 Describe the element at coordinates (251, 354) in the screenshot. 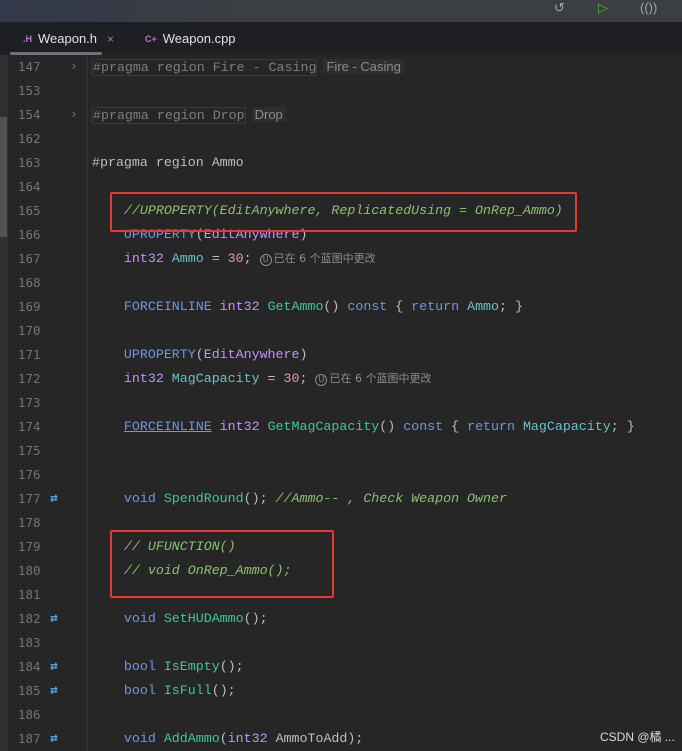

I see `code-token: EditAnywhere` at that location.